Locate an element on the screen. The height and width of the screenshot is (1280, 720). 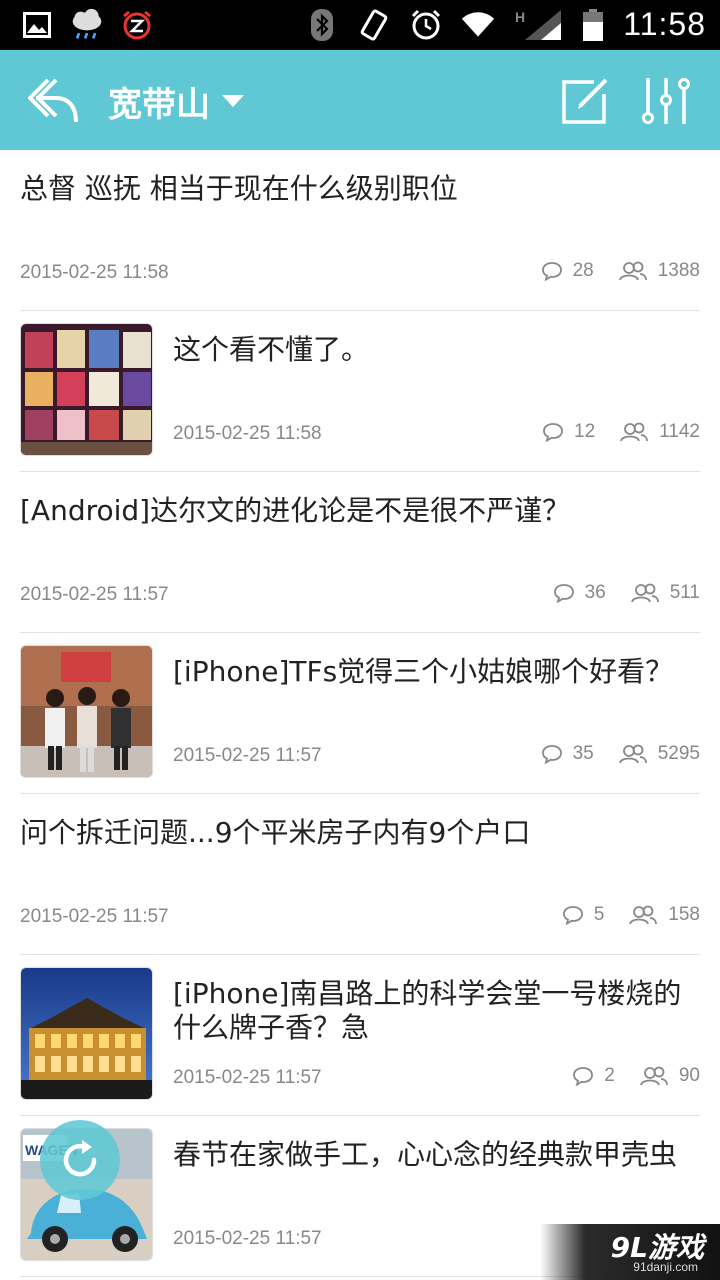
view-count: 511 is located at coordinates (684, 592).